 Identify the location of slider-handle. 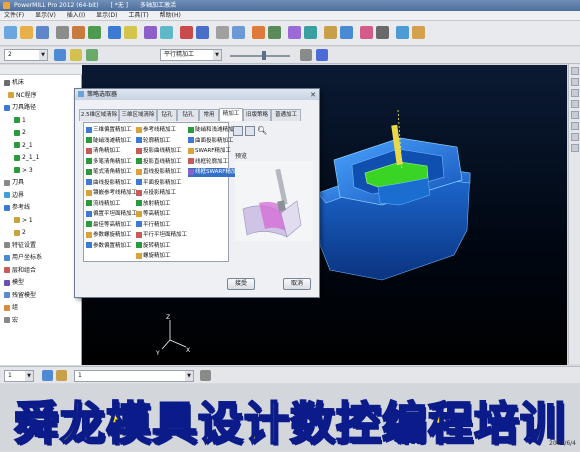
(264, 55).